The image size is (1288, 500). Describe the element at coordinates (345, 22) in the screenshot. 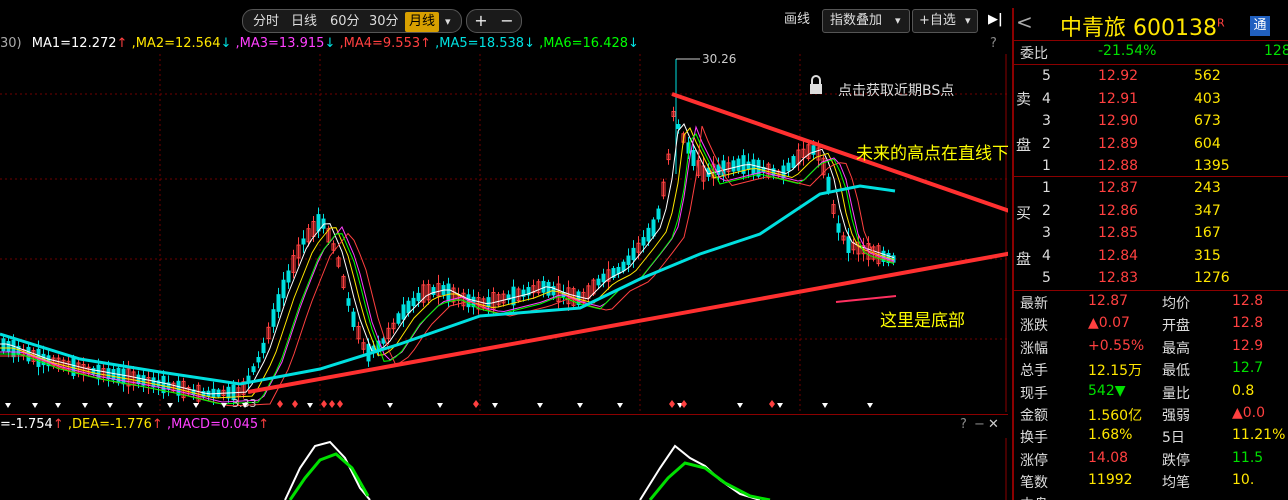

I see `period-60min-button: 60分` at that location.